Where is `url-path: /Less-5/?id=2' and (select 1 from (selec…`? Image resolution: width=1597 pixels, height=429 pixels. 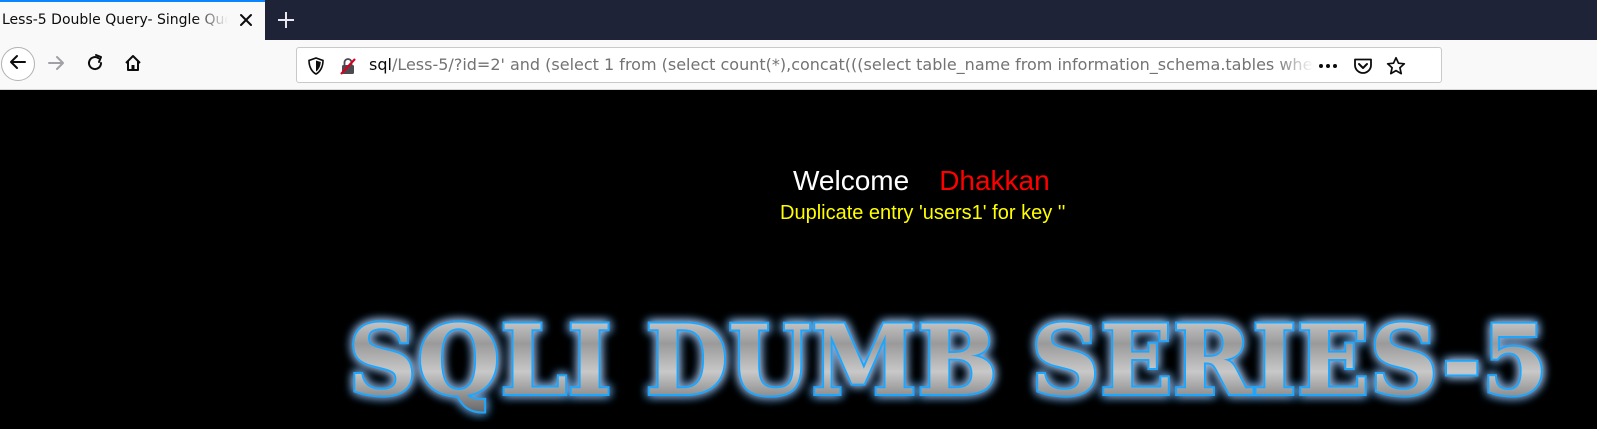 url-path: /Less-5/?id=2' and (select 1 from (selec… is located at coordinates (852, 64).